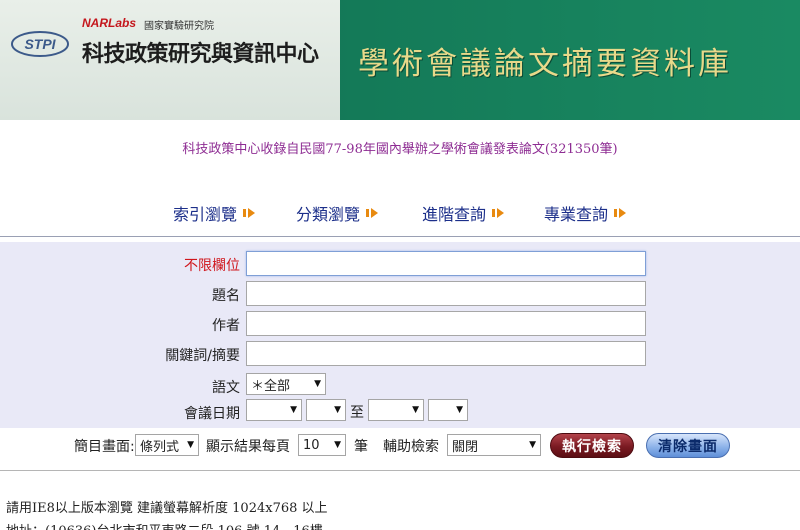 The width and height of the screenshot is (800, 530). I want to click on brief-view-selected: 條列式, so click(160, 447).